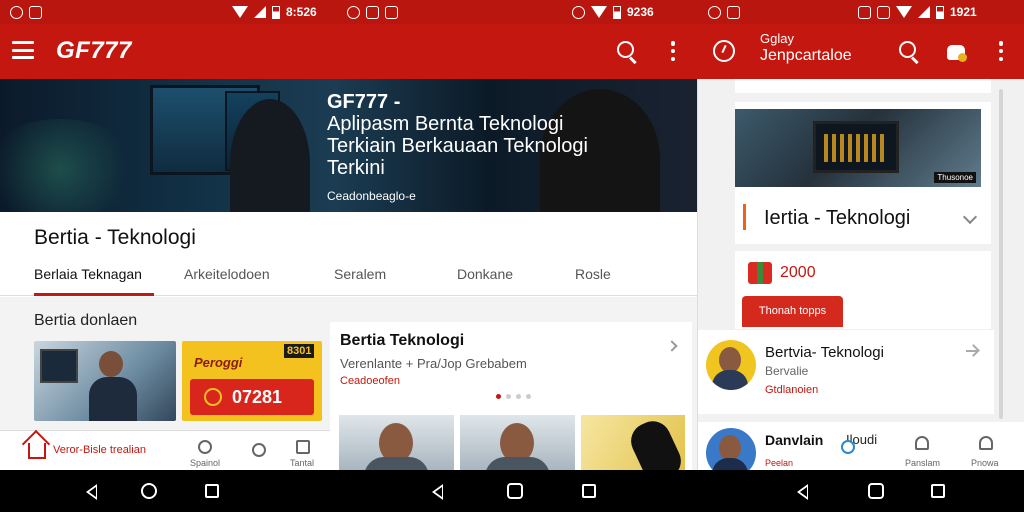 The height and width of the screenshot is (512, 1024). Describe the element at coordinates (113, 399) in the screenshot. I see `thumb-person-body` at that location.